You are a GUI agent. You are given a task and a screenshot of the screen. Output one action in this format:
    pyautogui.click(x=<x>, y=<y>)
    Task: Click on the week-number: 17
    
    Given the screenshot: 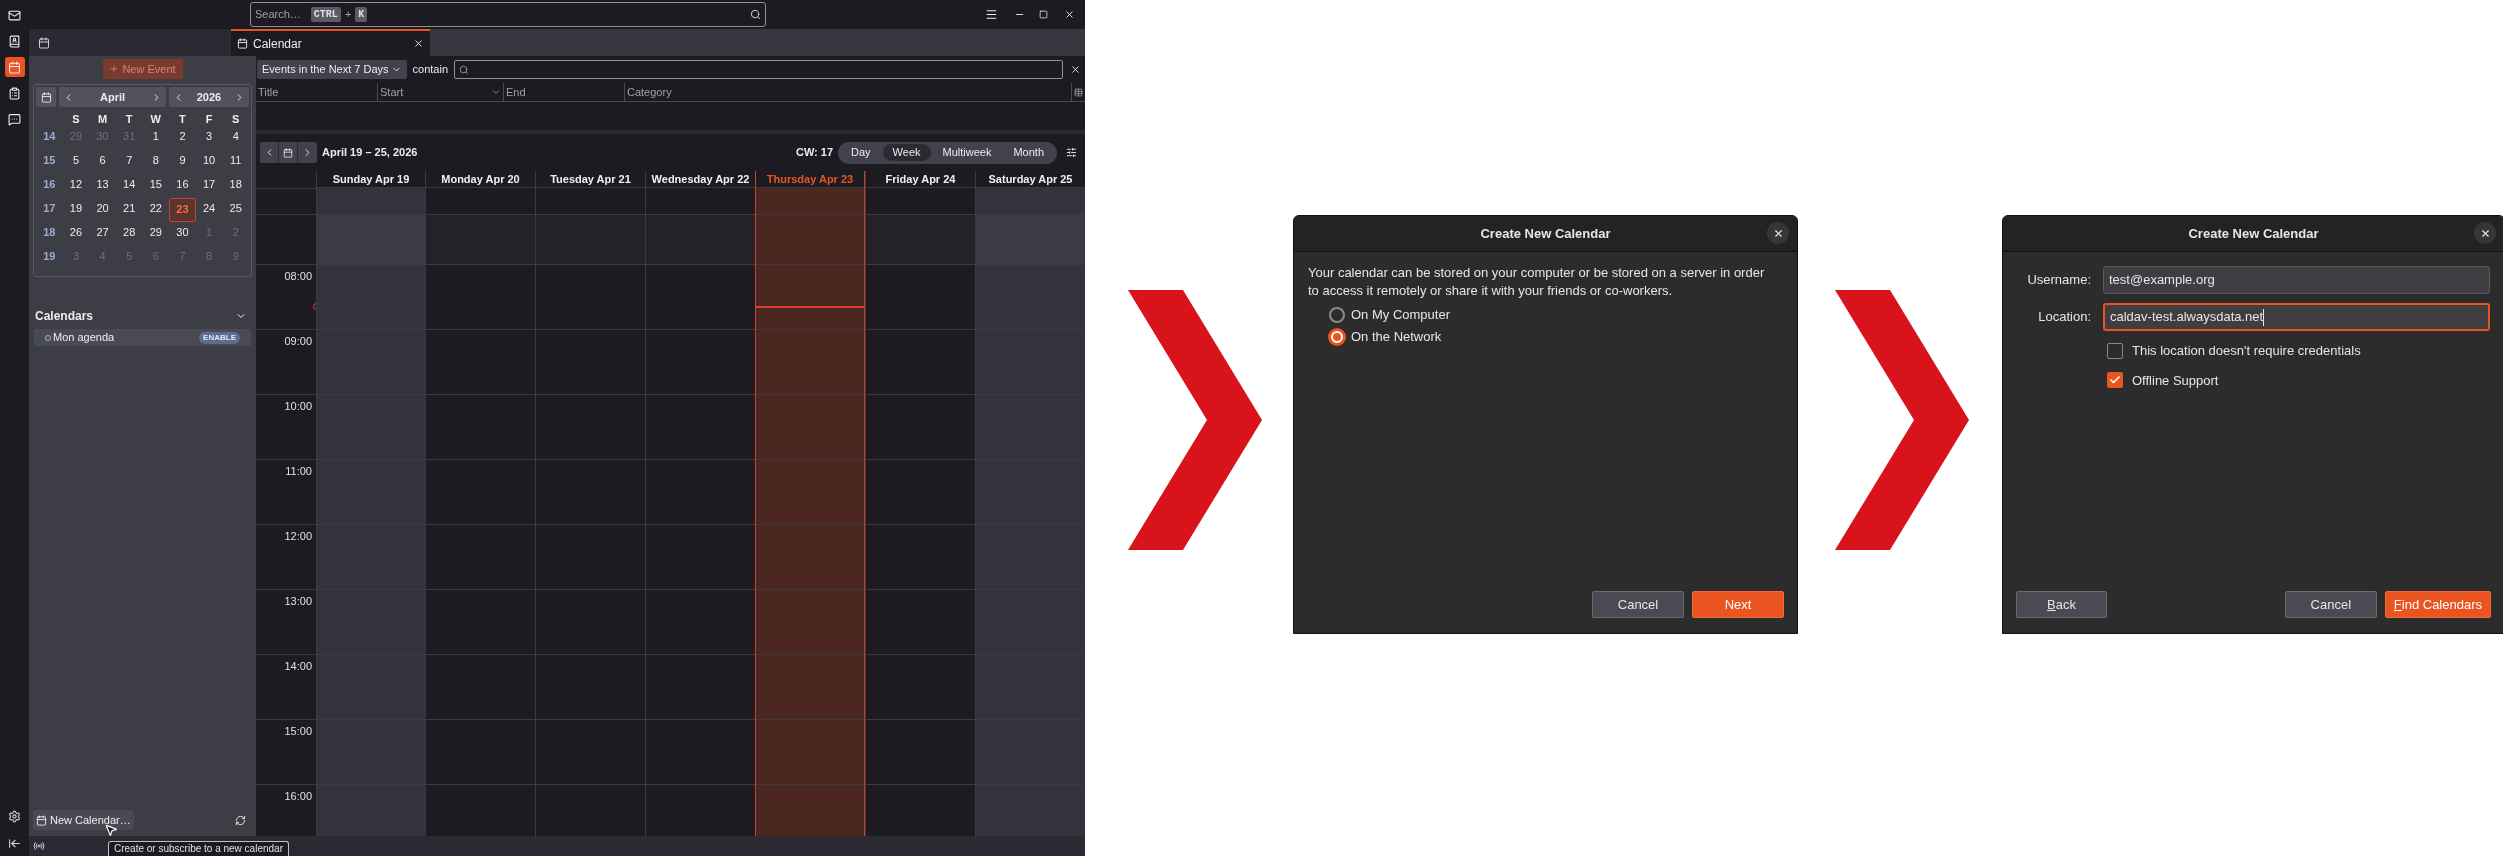 What is the action you would take?
    pyautogui.click(x=49, y=208)
    